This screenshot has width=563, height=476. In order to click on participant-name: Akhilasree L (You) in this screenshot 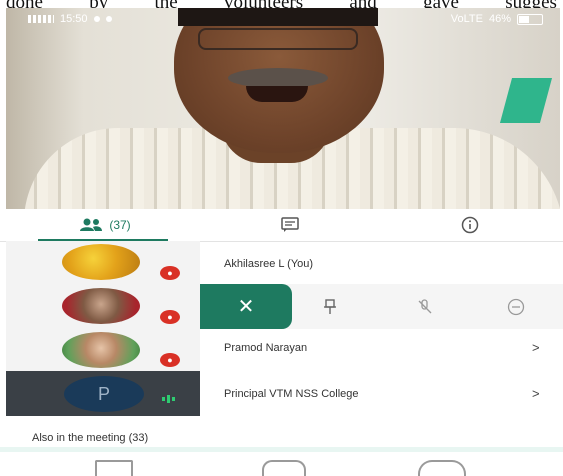, I will do `click(269, 264)`.